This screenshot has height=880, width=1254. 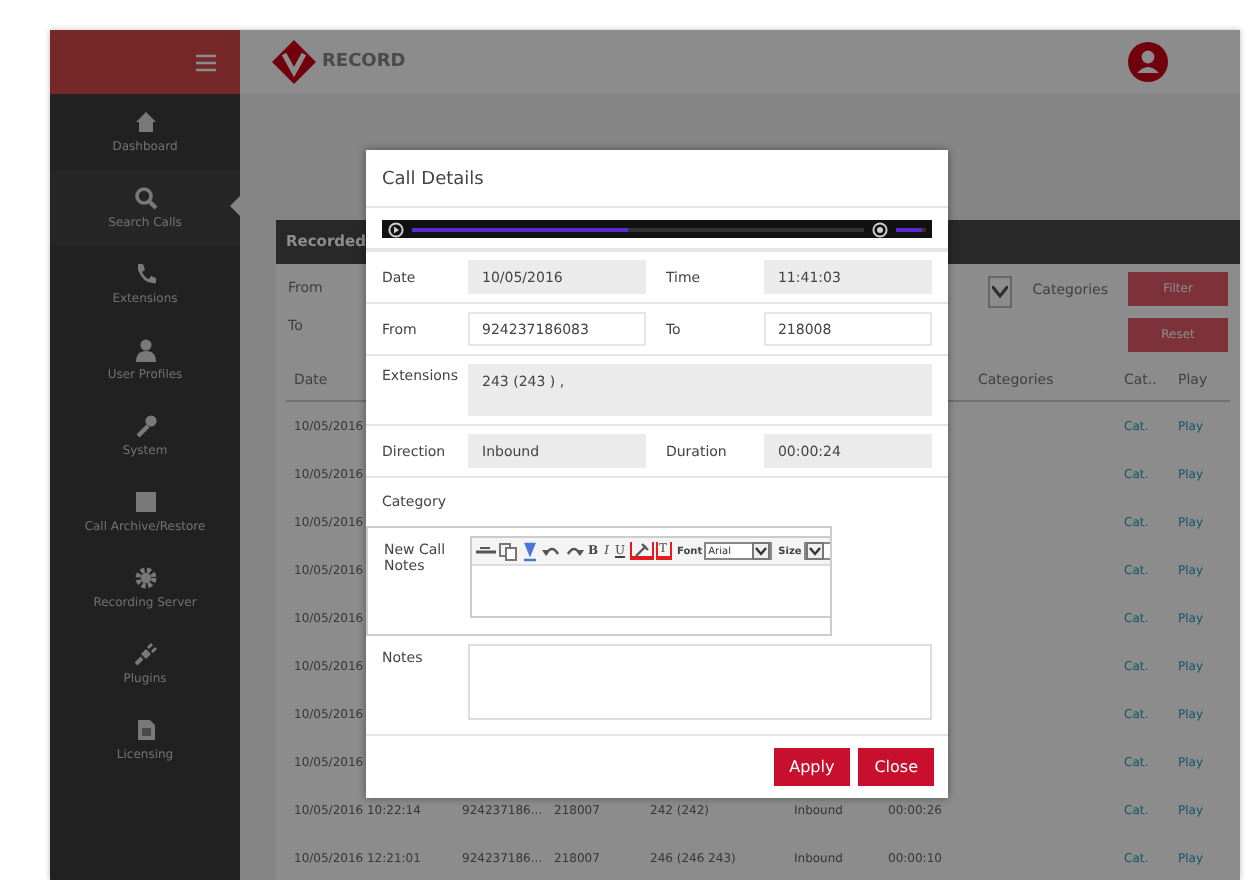 I want to click on avatar-icon, so click(x=1148, y=62).